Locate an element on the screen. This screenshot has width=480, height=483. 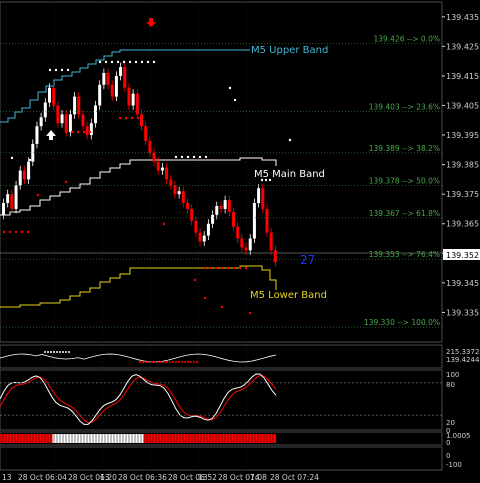
time-tick-label: 28 Oct 07:08 is located at coordinates (242, 477).